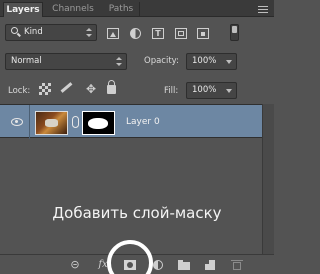 The height and width of the screenshot is (274, 320). What do you see at coordinates (75, 264) in the screenshot?
I see `link-layers-icon: ⊝` at bounding box center [75, 264].